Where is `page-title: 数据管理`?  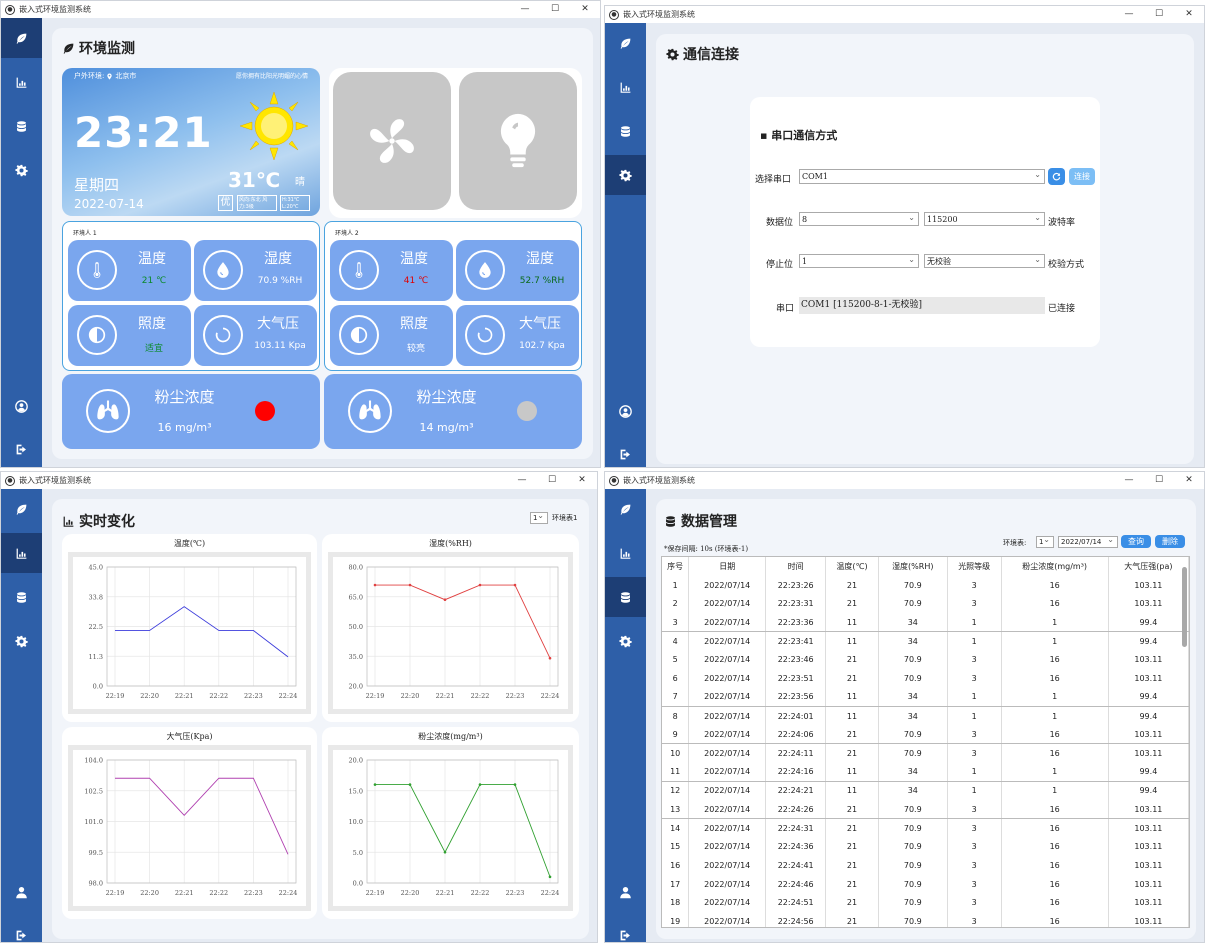
page-title: 数据管理 is located at coordinates (700, 521).